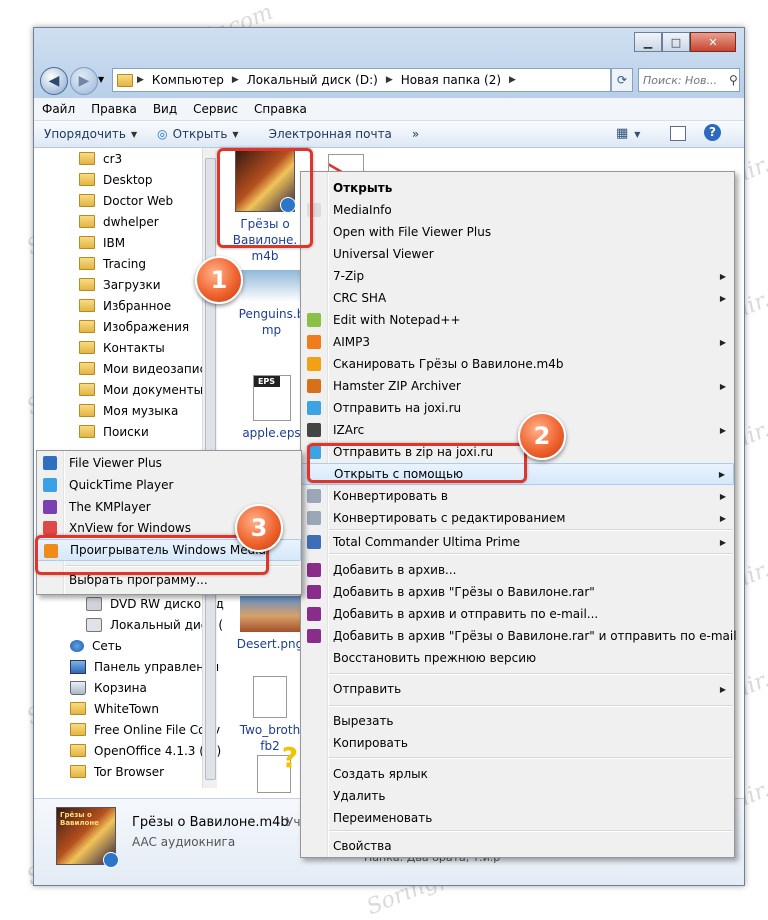 The height and width of the screenshot is (920, 768). Describe the element at coordinates (270, 624) in the screenshot. I see `file-item-desert: Desert.png` at that location.